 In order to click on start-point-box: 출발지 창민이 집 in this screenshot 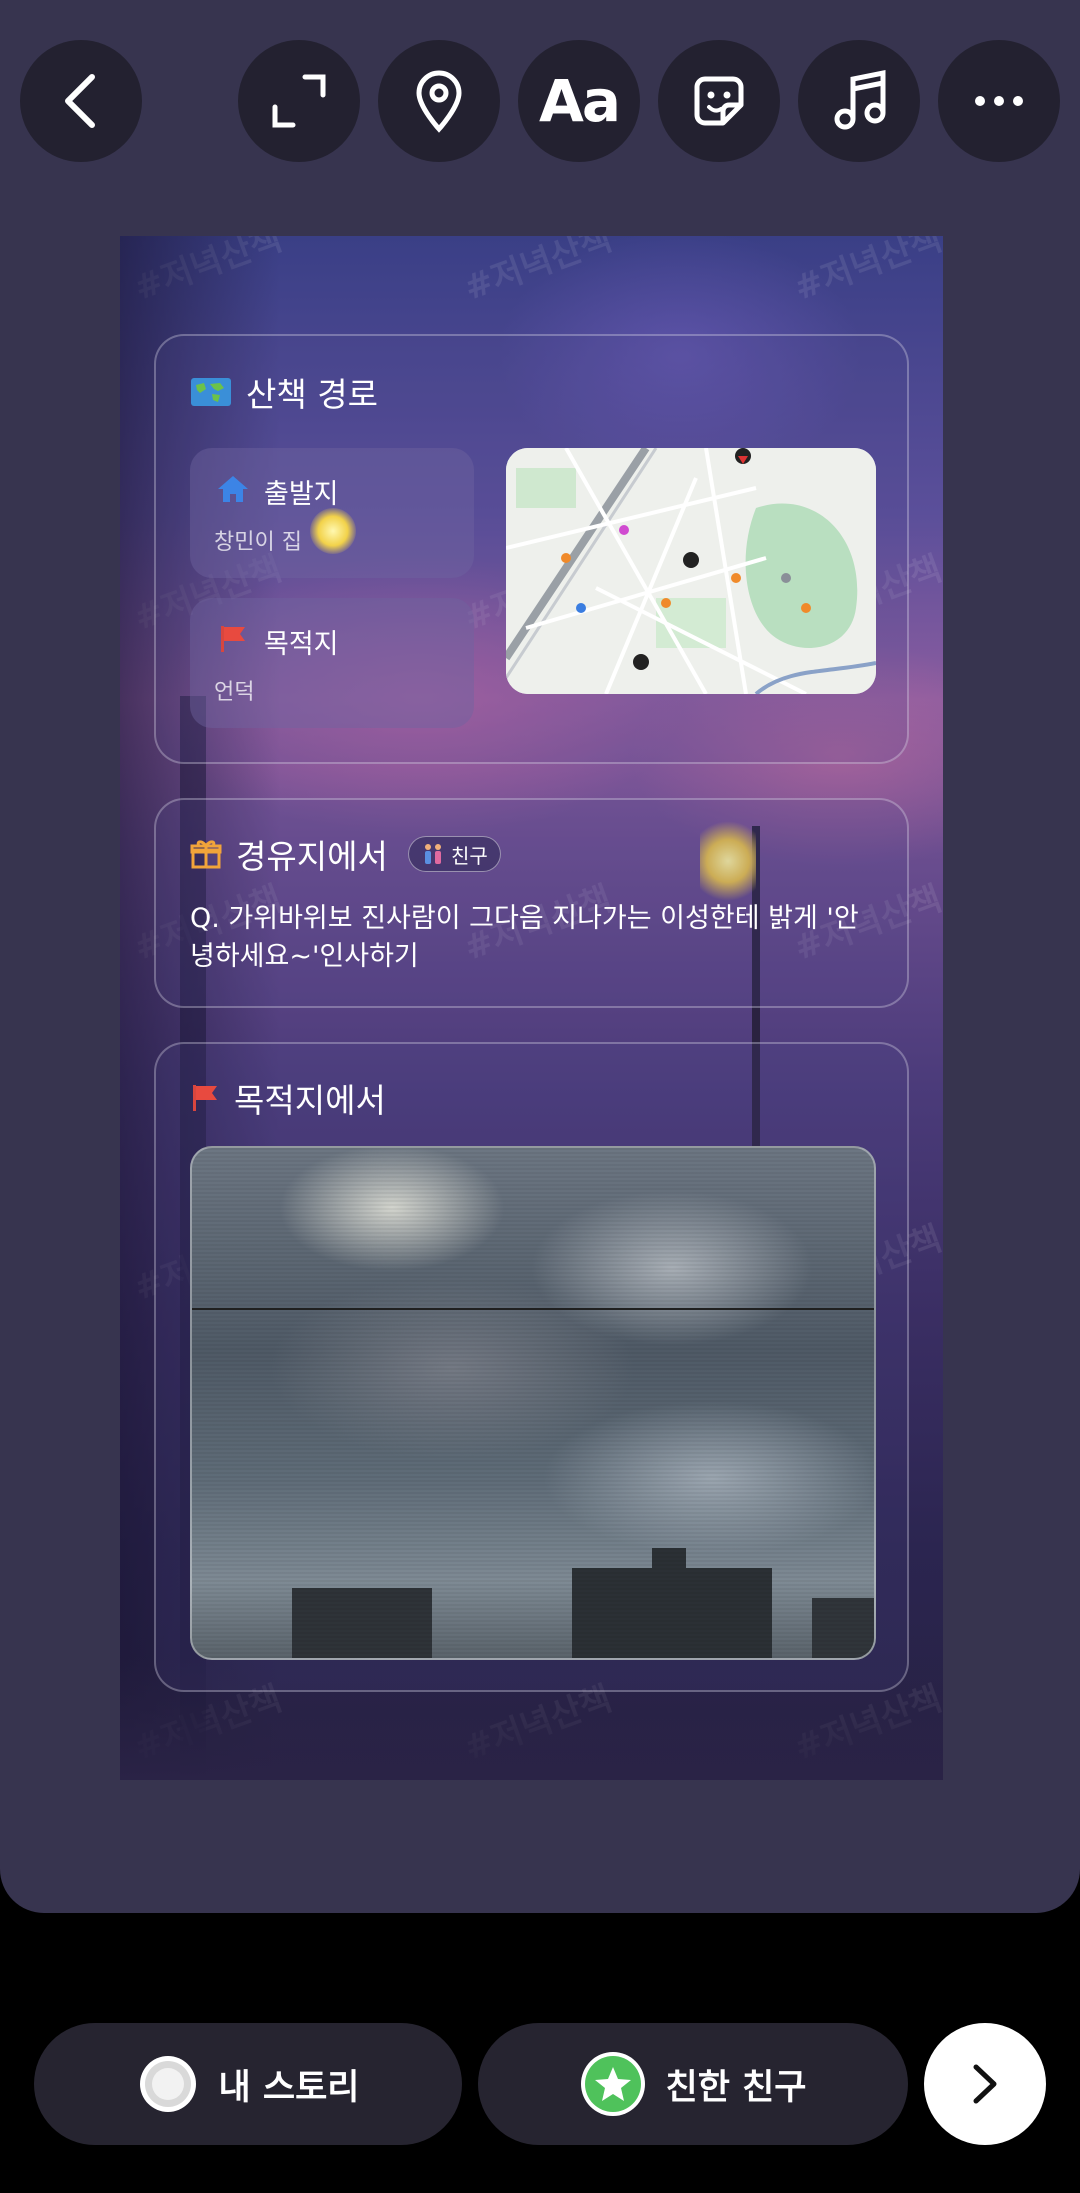, I will do `click(332, 513)`.